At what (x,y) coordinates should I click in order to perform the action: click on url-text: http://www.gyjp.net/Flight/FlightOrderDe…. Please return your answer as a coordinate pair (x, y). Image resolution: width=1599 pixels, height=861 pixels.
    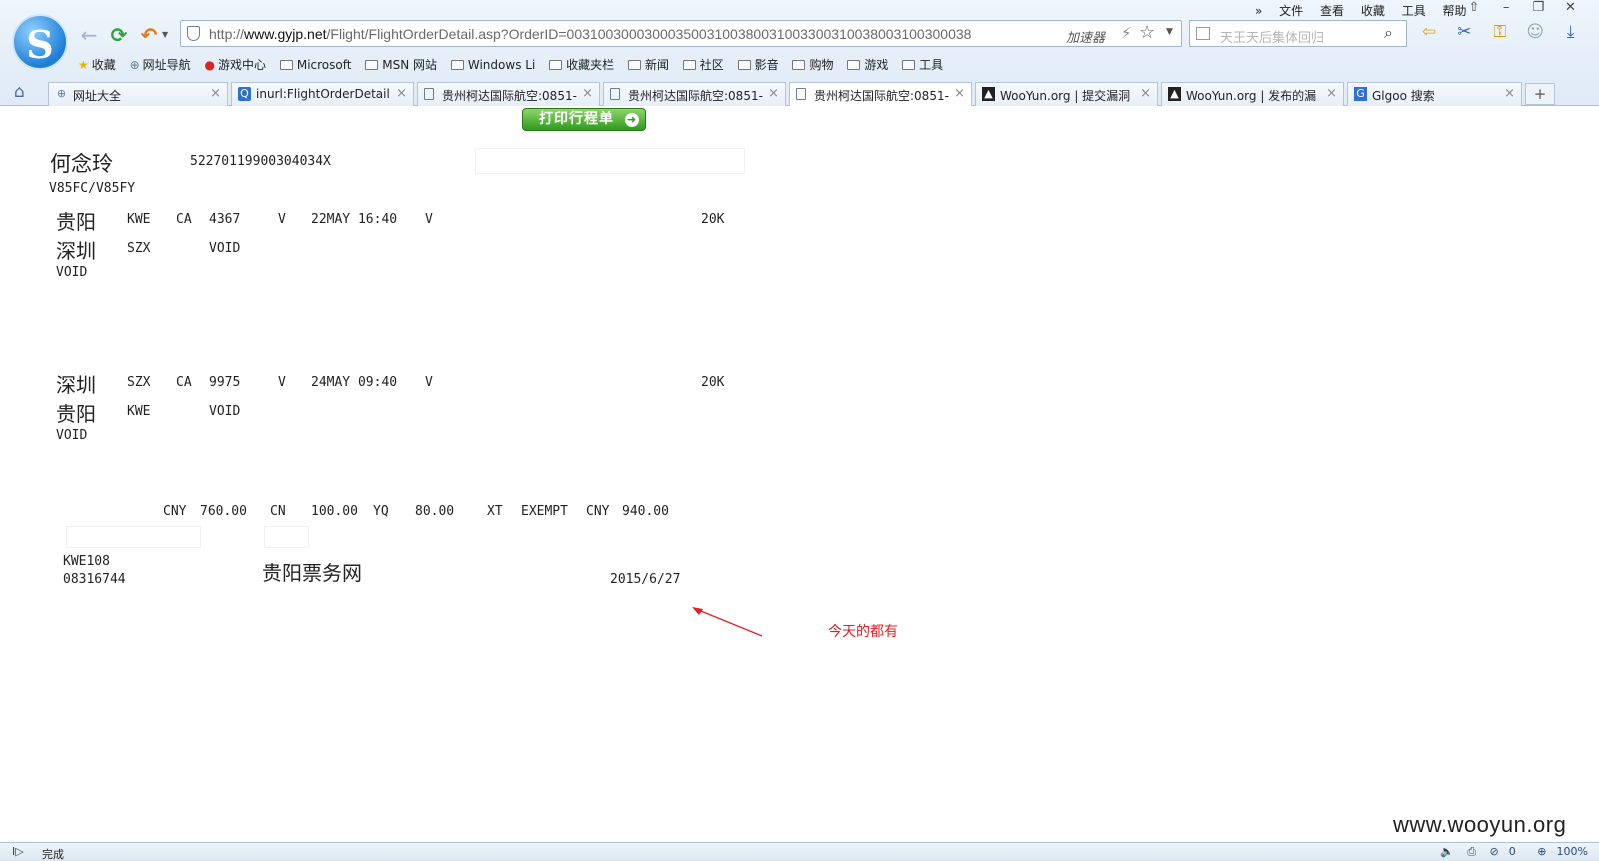
    Looking at the image, I should click on (590, 34).